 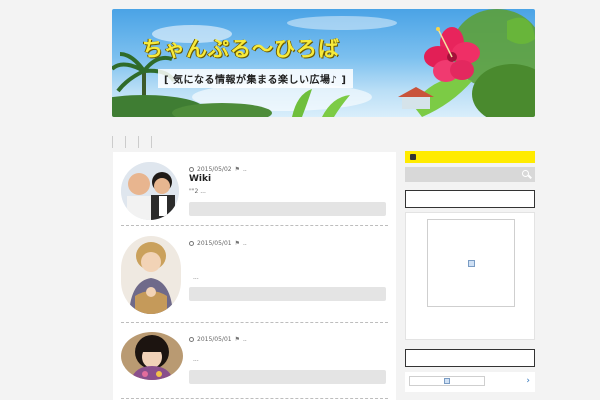 What do you see at coordinates (132, 142) in the screenshot?
I see `global-nav` at bounding box center [132, 142].